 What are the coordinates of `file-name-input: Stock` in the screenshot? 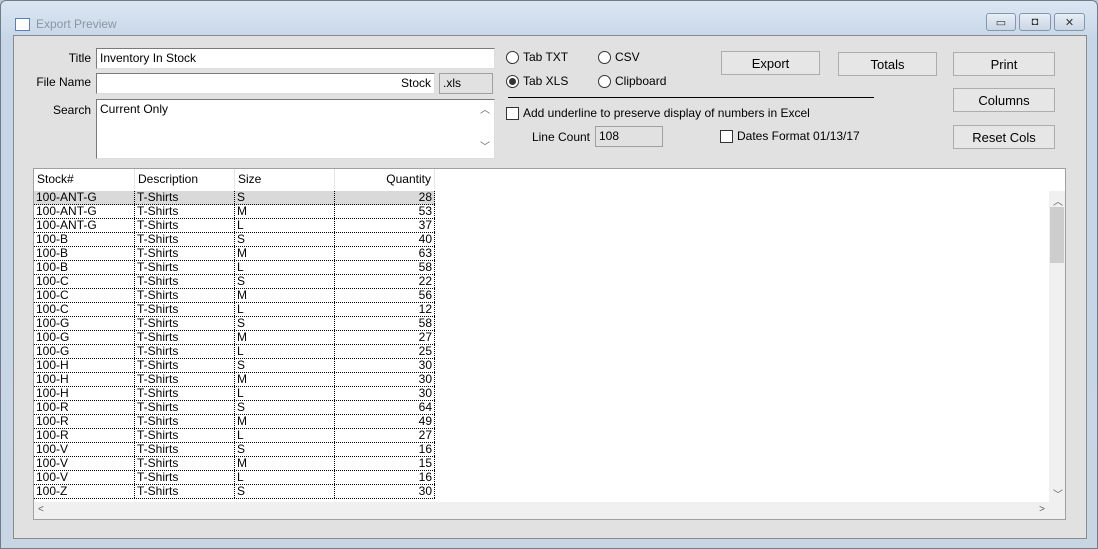 It's located at (265, 83).